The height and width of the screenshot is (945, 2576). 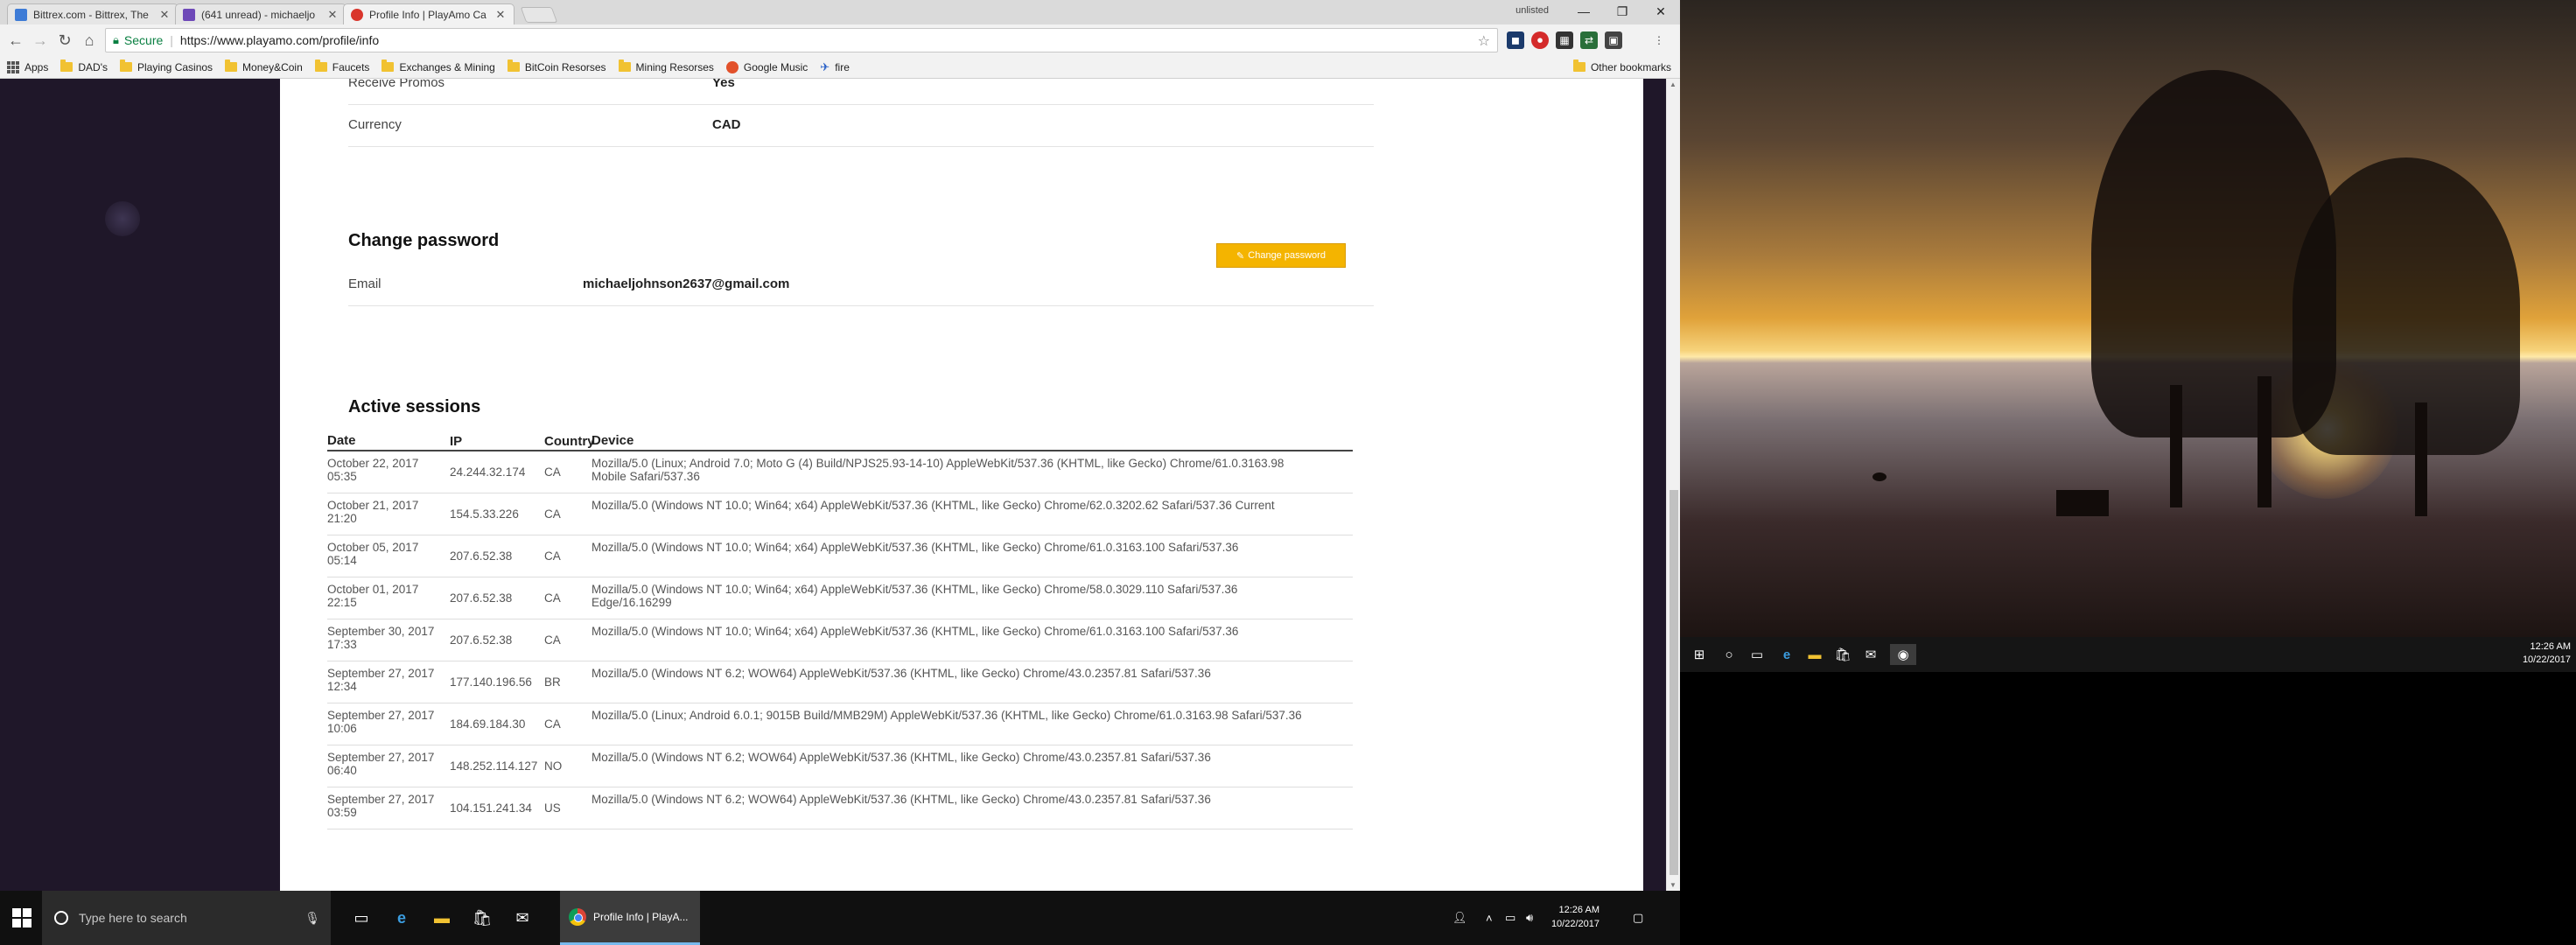 What do you see at coordinates (1489, 918) in the screenshot?
I see `show-hidden-icons-icon: ˄` at bounding box center [1489, 918].